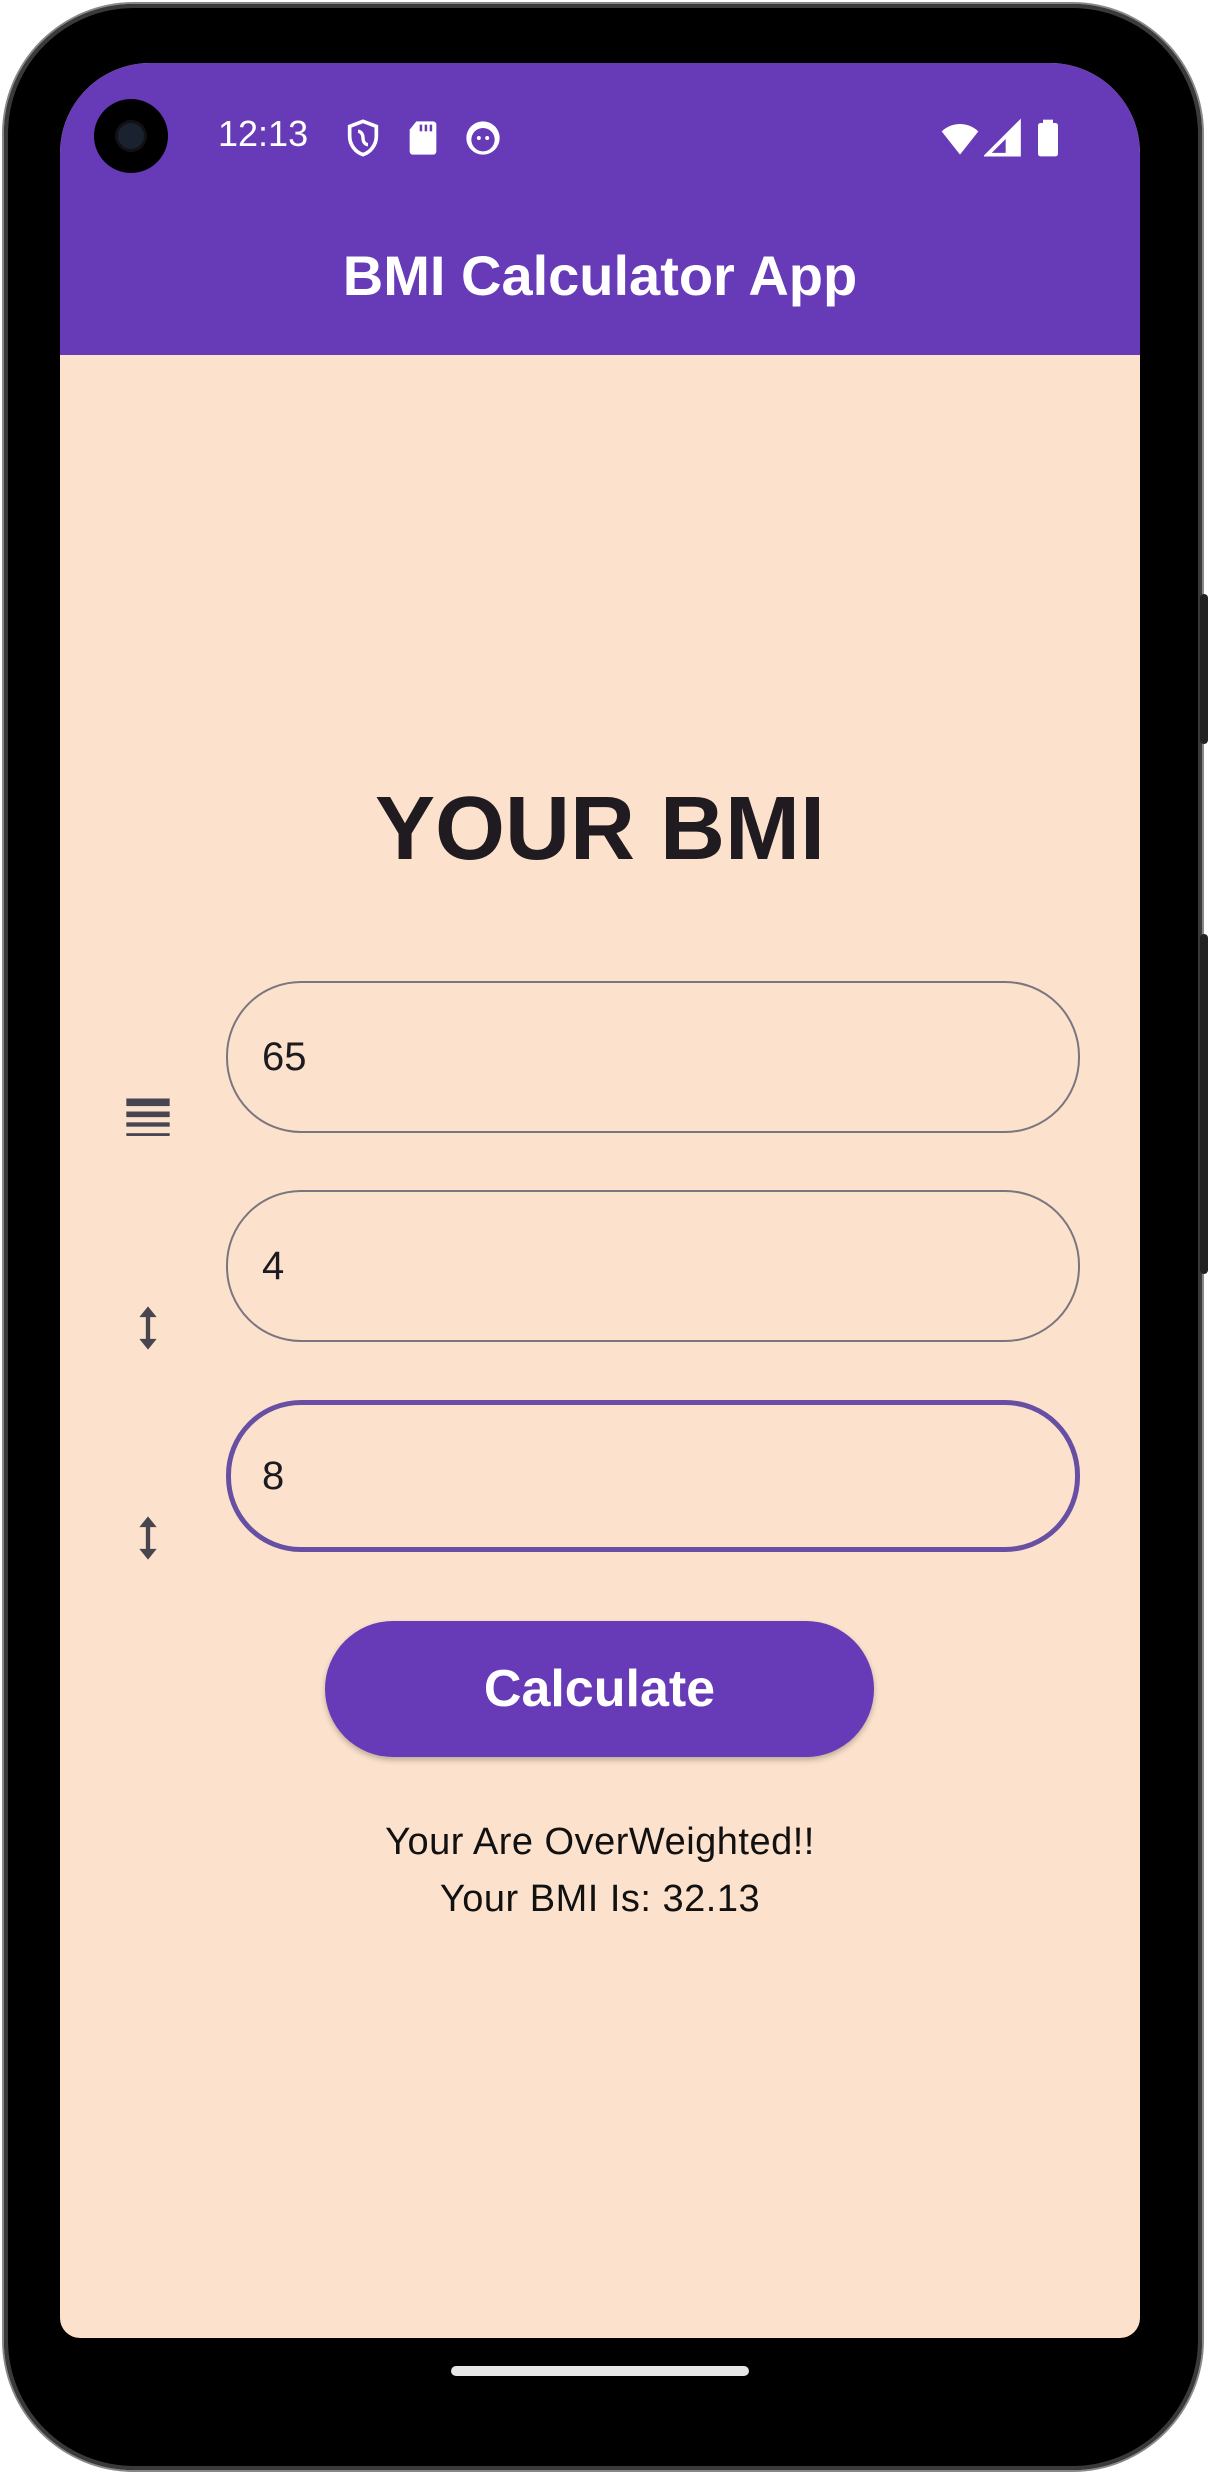  I want to click on height-inches-input, so click(653, 1476).